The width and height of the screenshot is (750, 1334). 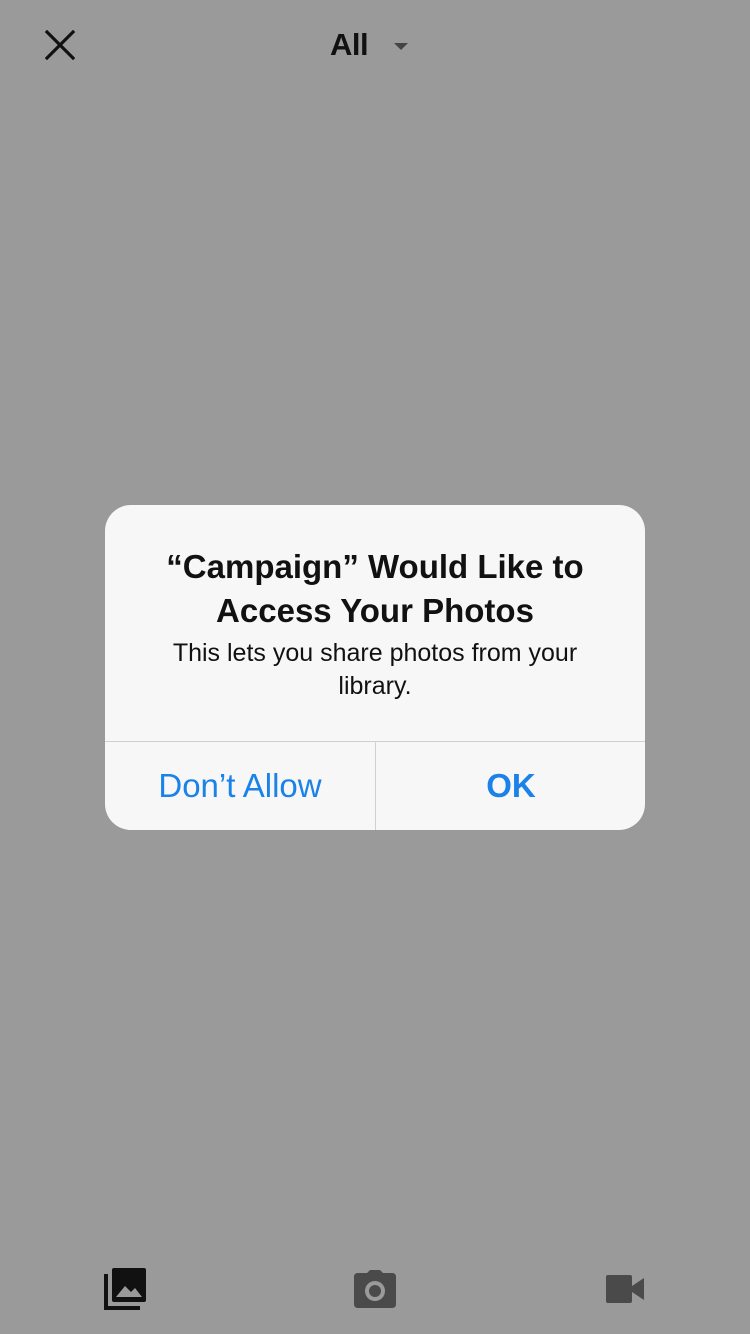 I want to click on video-camera-icon, so click(x=625, y=1289).